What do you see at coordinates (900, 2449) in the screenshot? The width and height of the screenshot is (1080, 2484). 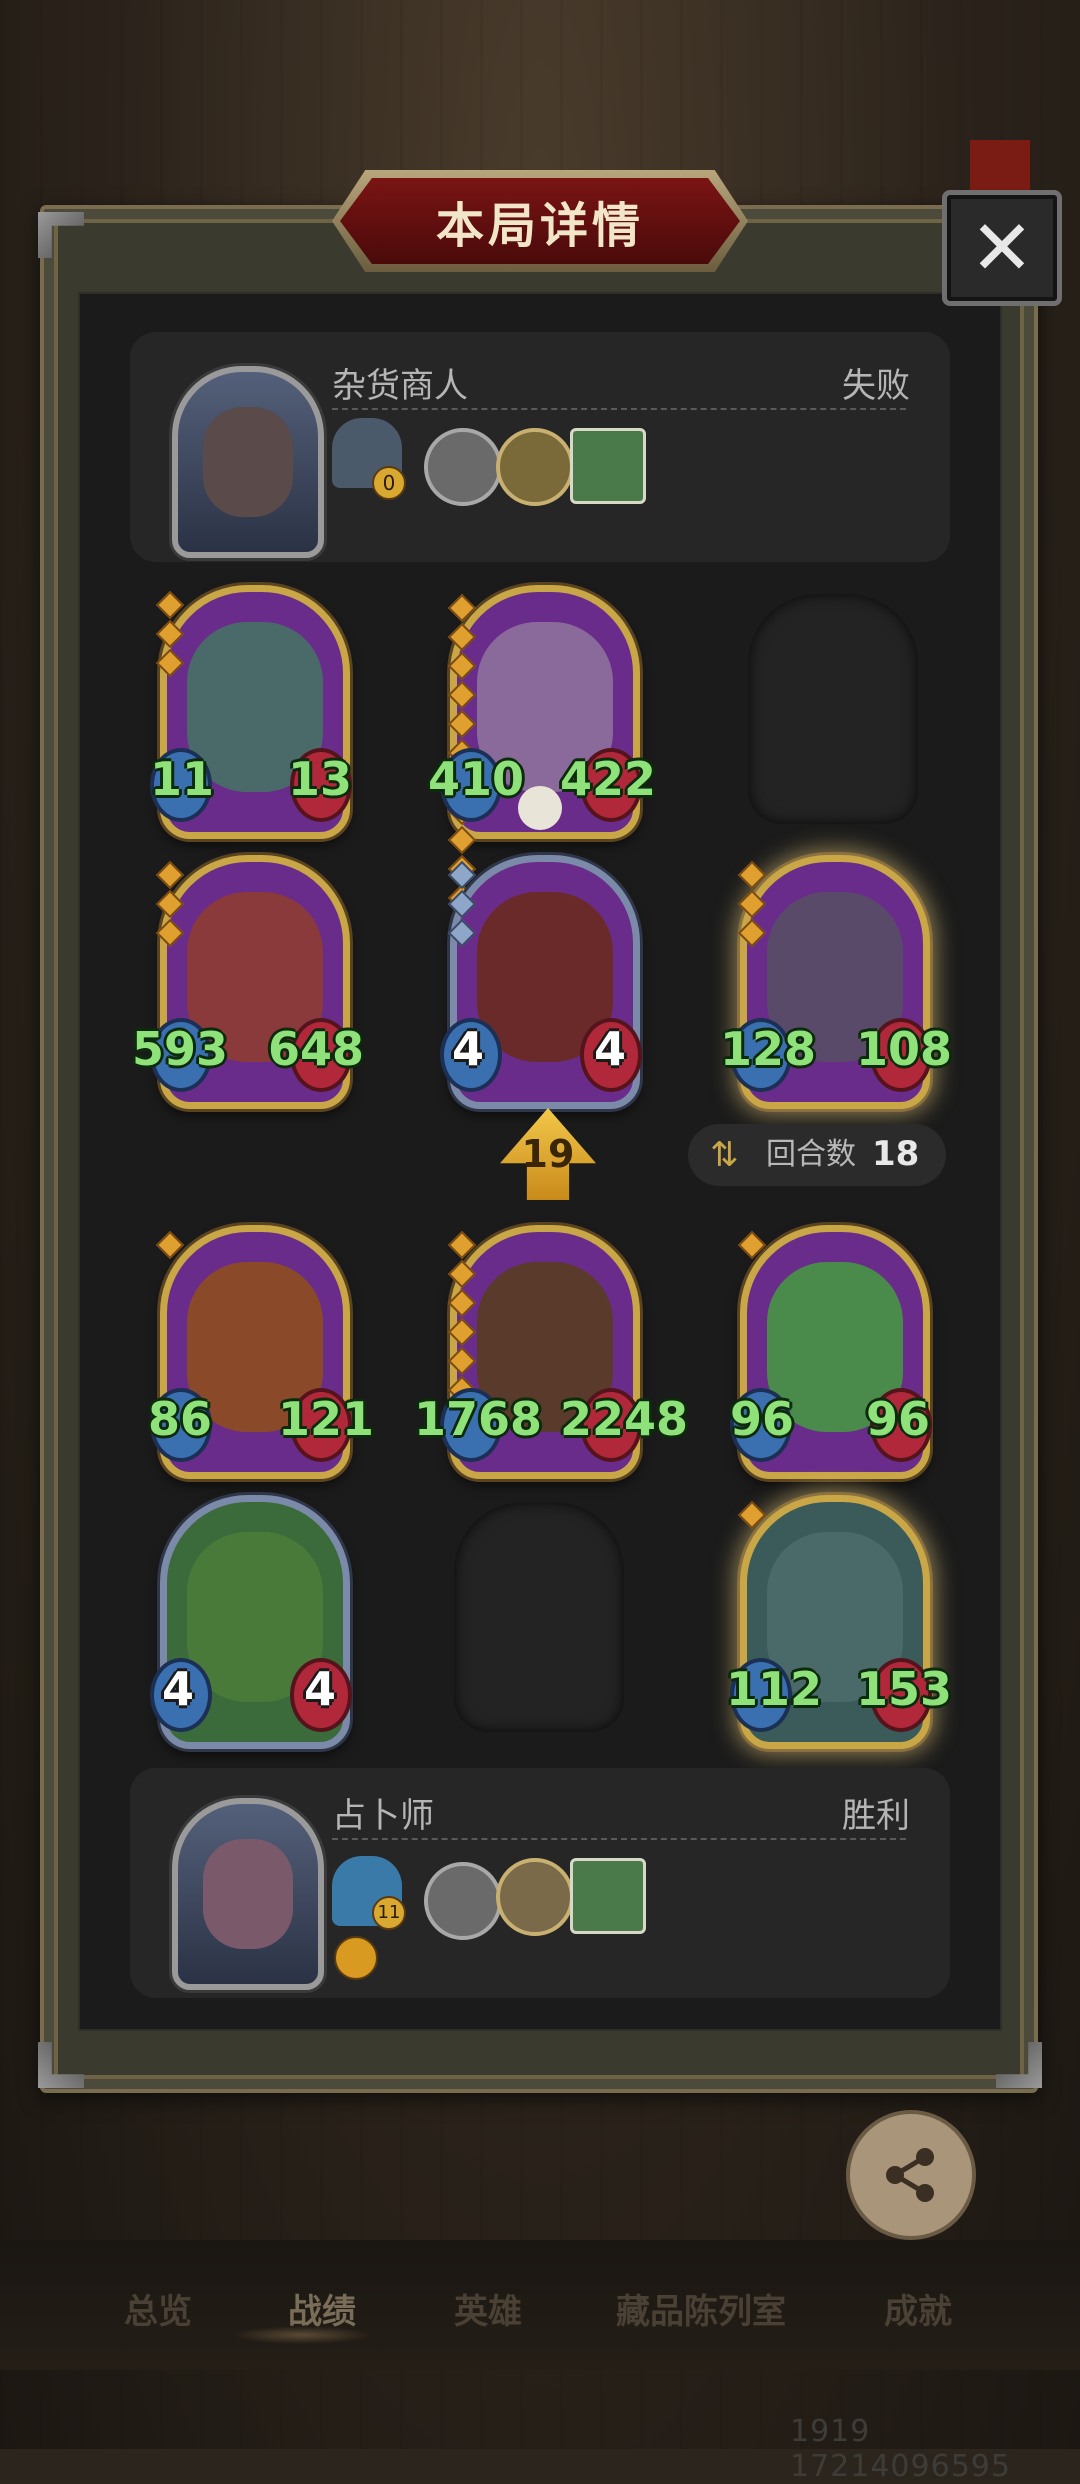 I see `user-id: 1919 17214096595` at bounding box center [900, 2449].